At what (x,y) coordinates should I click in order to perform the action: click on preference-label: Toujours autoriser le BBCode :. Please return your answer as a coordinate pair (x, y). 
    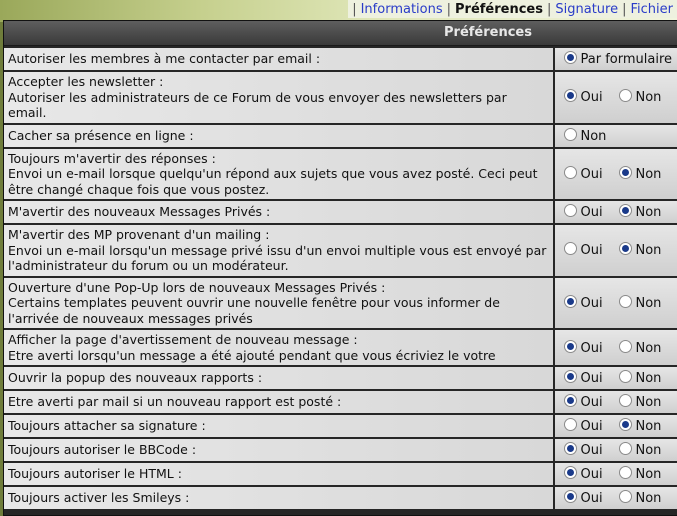
    Looking at the image, I should click on (278, 450).